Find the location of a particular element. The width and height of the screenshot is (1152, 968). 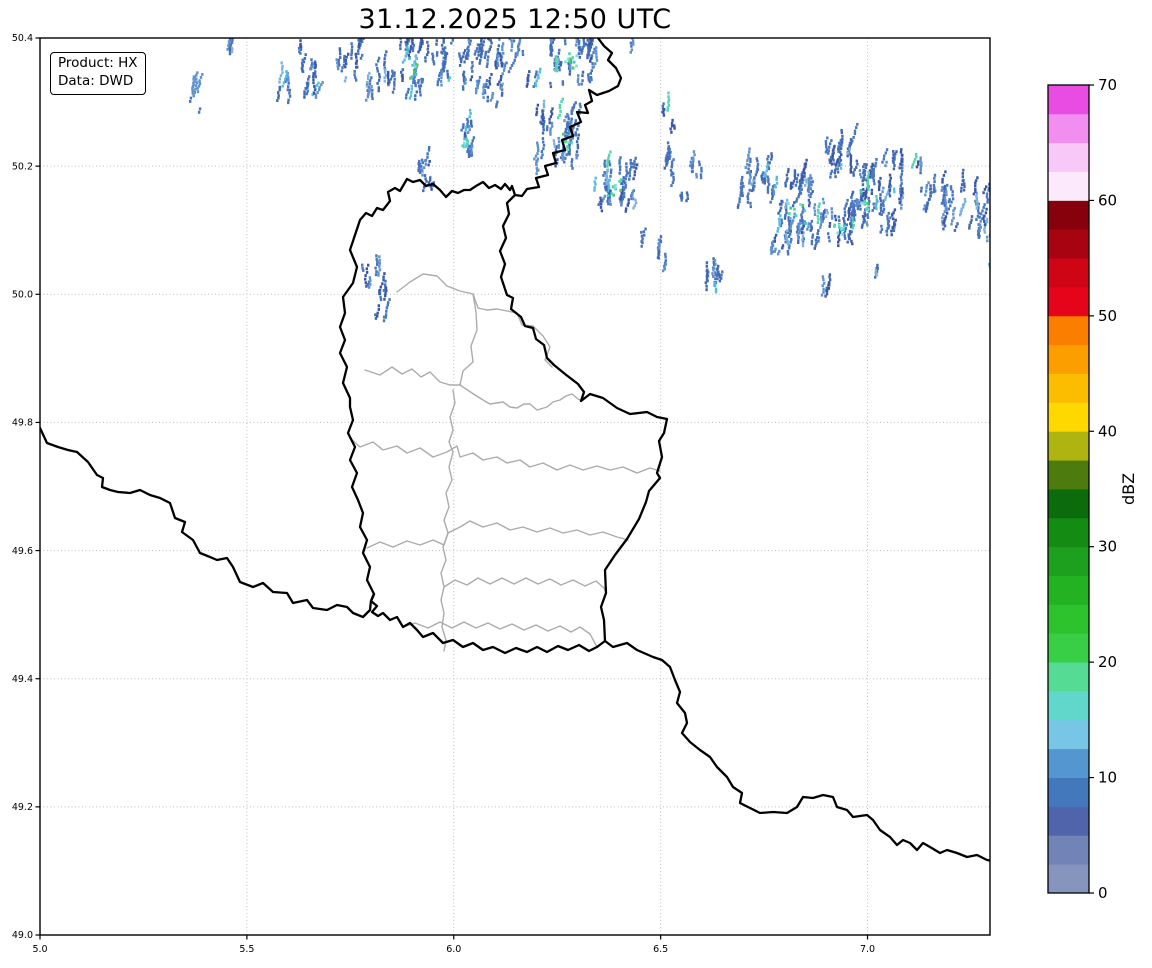

x-tick-label: 6.5 is located at coordinates (660, 949).